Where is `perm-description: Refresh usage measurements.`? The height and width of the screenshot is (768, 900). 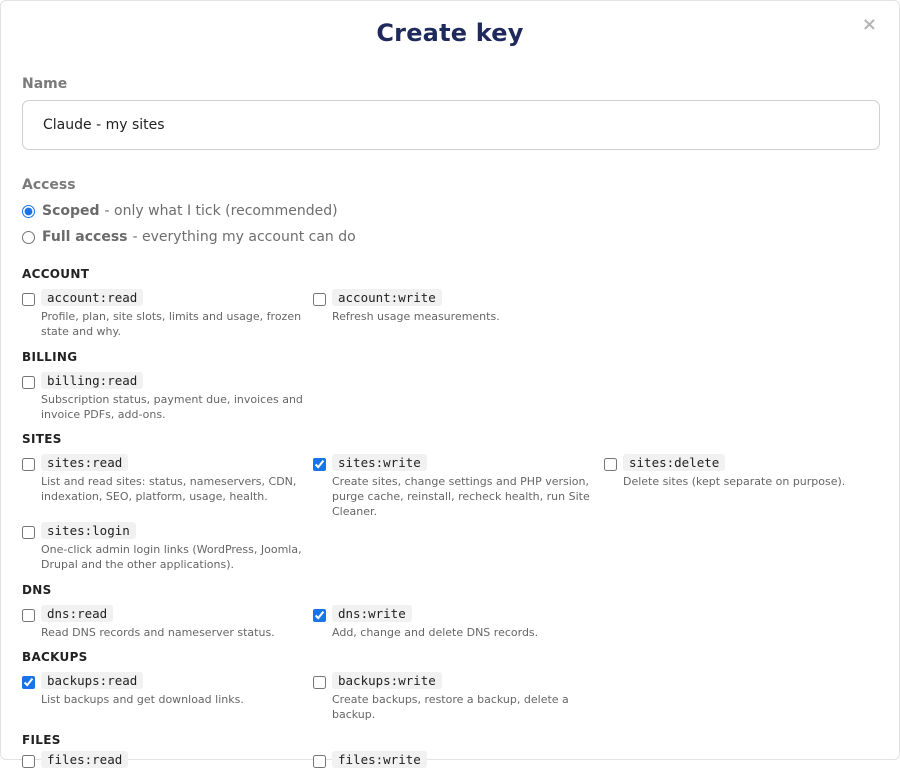 perm-description: Refresh usage measurements. is located at coordinates (416, 316).